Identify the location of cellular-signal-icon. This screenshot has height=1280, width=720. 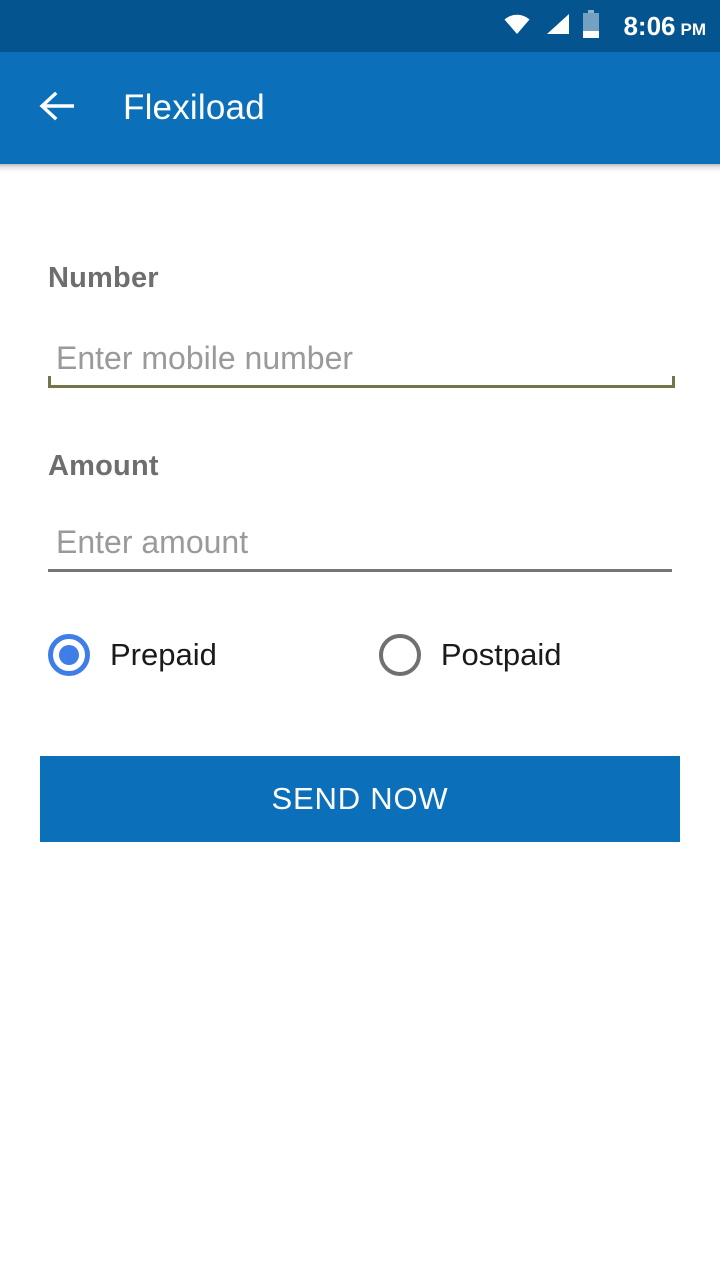
(557, 26).